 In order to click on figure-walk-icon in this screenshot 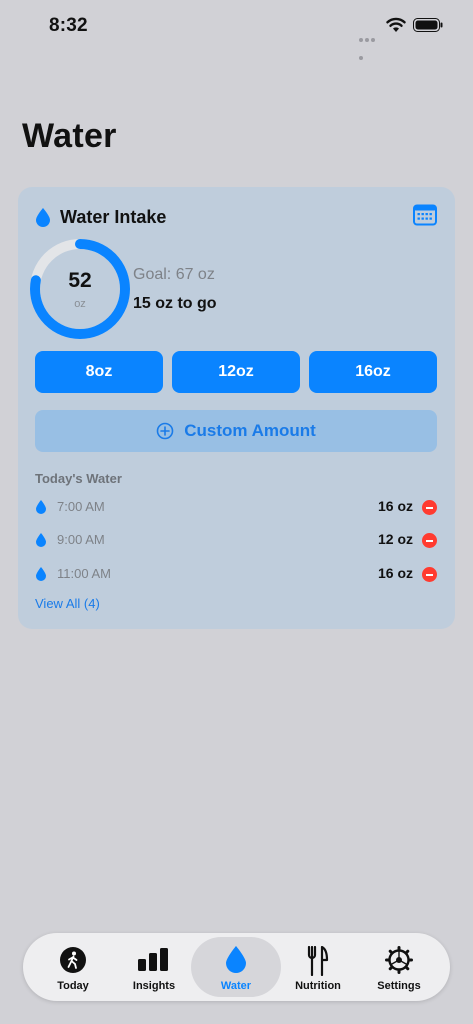, I will do `click(73, 960)`.